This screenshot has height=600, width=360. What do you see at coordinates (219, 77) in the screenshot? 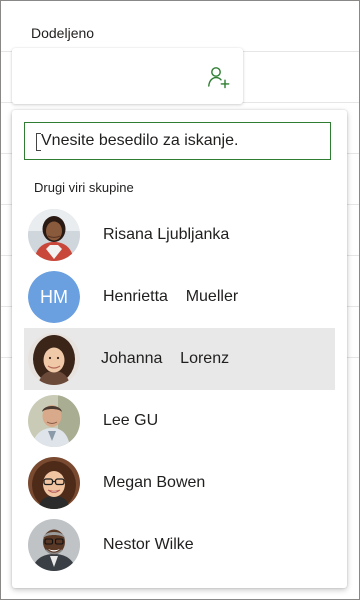
I see `add-person-icon` at bounding box center [219, 77].